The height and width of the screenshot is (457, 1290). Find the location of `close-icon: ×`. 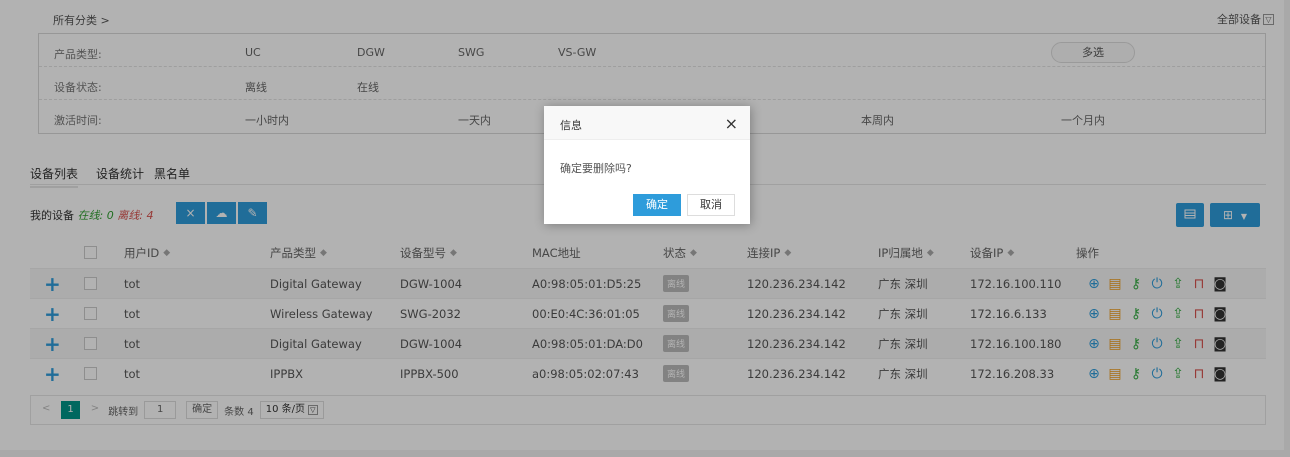

close-icon: × is located at coordinates (731, 123).